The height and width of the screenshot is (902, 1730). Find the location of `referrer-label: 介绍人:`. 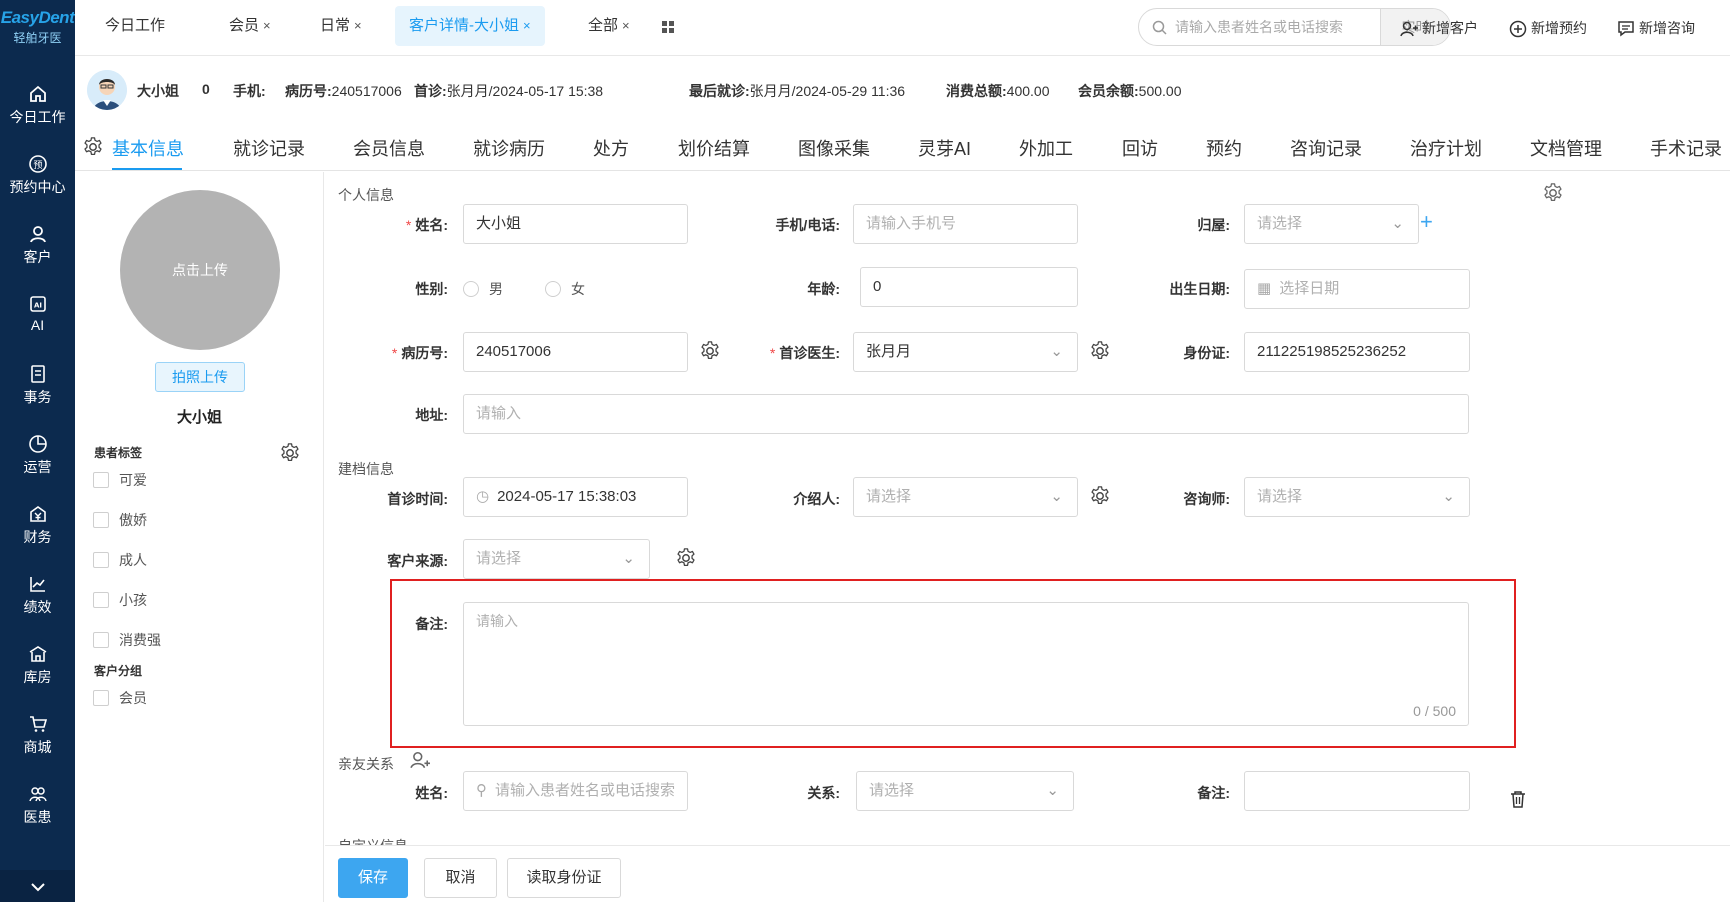

referrer-label: 介绍人: is located at coordinates (816, 499).